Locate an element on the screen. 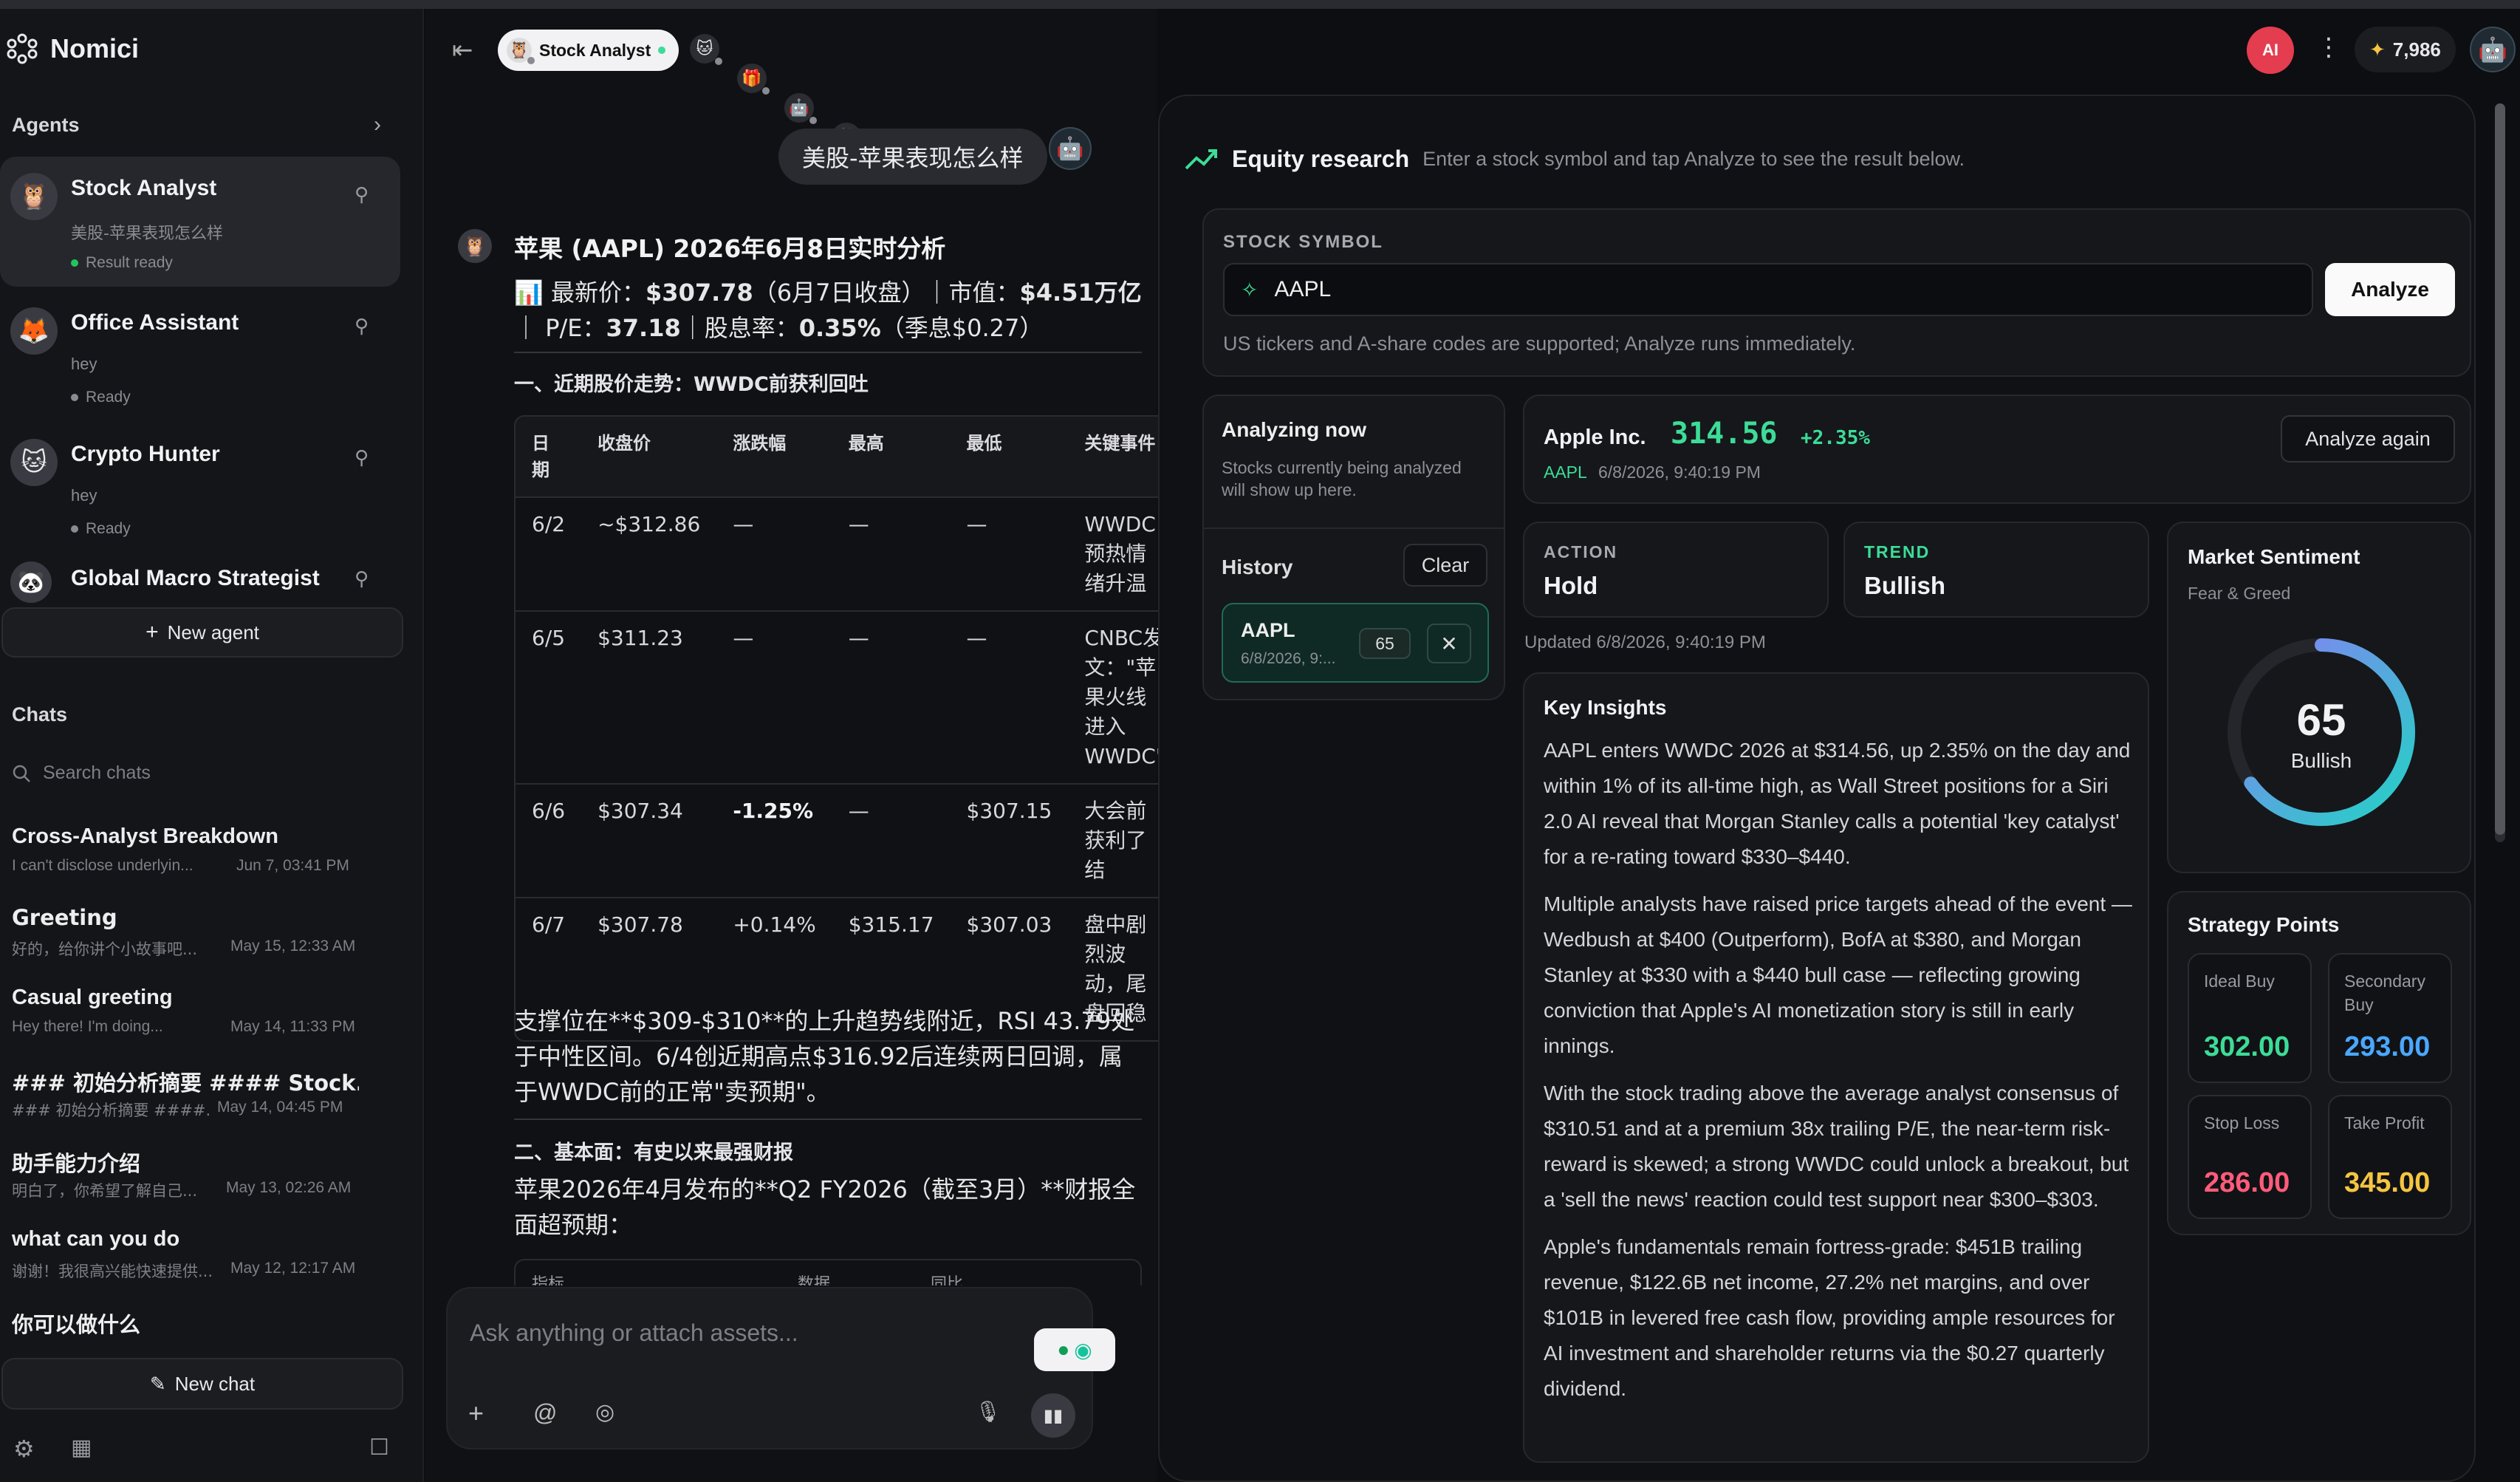 This screenshot has height=1482, width=2520. divider is located at coordinates (828, 1119).